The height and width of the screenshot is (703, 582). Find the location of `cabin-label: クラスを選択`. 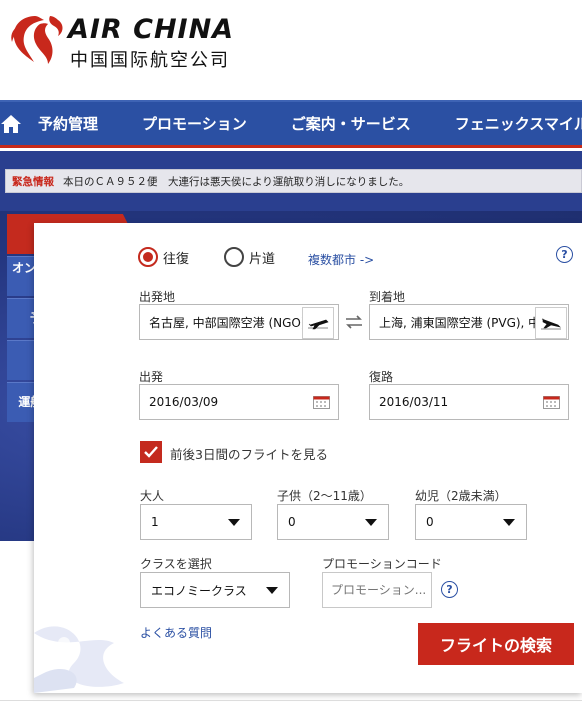

cabin-label: クラスを選択 is located at coordinates (176, 564).